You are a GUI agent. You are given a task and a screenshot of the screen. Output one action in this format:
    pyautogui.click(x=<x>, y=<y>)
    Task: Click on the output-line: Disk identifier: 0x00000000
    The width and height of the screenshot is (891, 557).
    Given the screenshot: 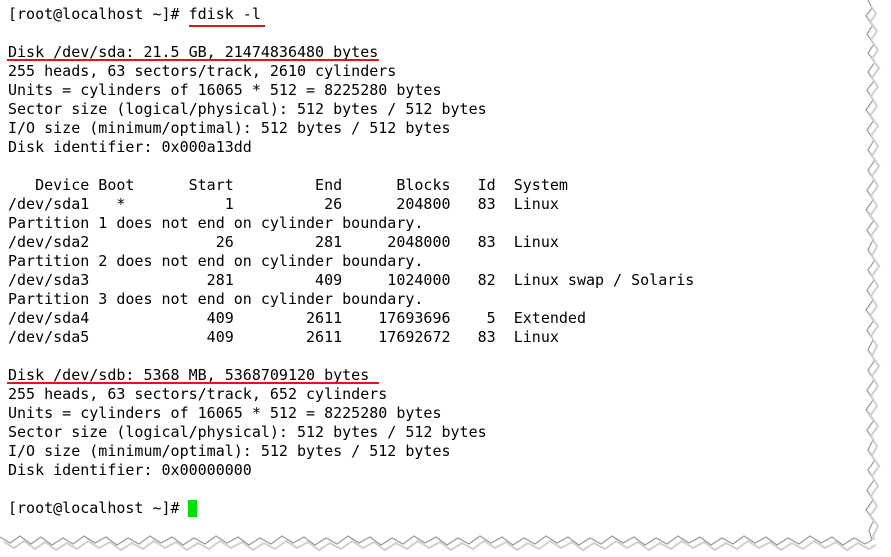 What is the action you would take?
    pyautogui.click(x=130, y=470)
    